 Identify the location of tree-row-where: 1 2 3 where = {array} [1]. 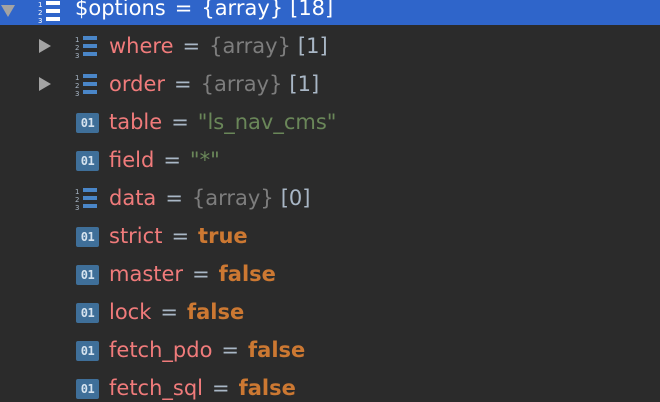
(330, 46).